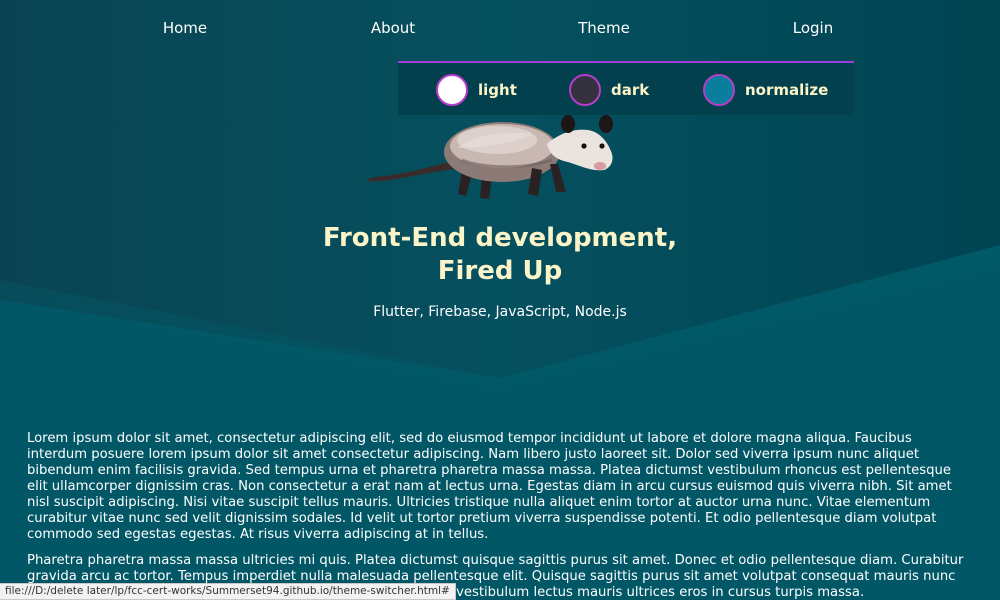  Describe the element at coordinates (500, 255) in the screenshot. I see `page-title: Front-End development, Fired Up` at that location.